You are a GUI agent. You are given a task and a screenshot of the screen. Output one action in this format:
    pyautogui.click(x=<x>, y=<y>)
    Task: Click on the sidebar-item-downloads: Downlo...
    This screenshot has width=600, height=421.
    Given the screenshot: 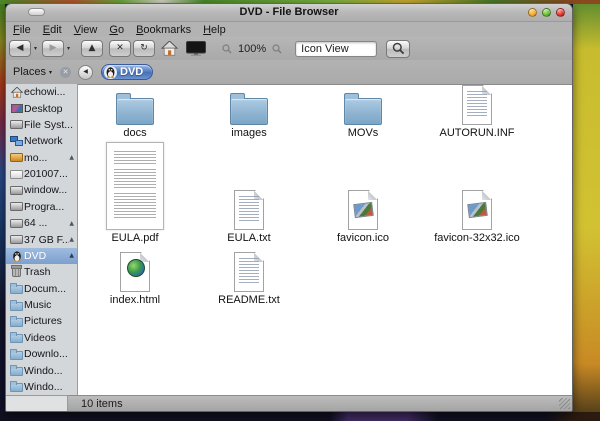 What is the action you would take?
    pyautogui.click(x=41, y=354)
    